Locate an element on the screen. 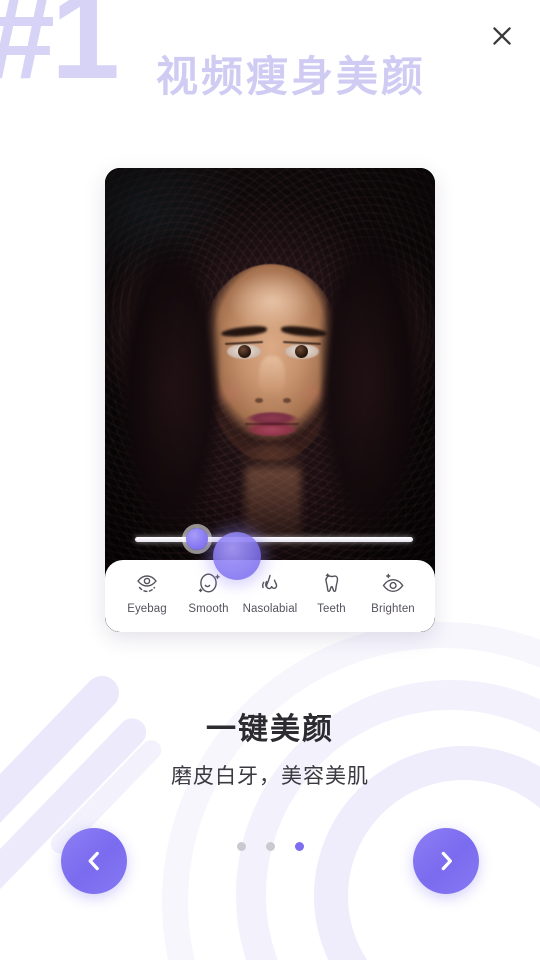 This screenshot has width=540, height=960. tool-label: Teeth is located at coordinates (331, 609).